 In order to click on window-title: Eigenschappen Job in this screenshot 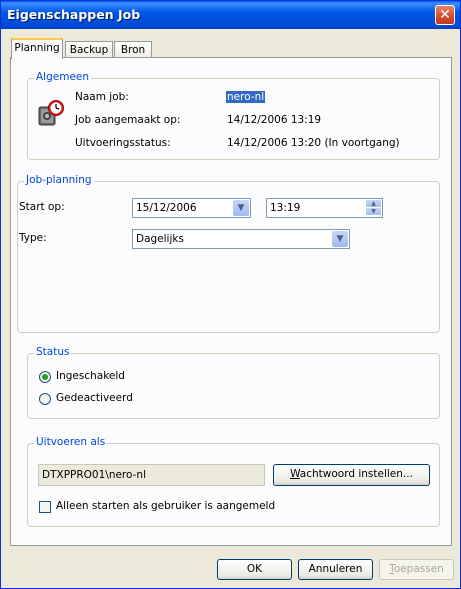, I will do `click(74, 14)`.